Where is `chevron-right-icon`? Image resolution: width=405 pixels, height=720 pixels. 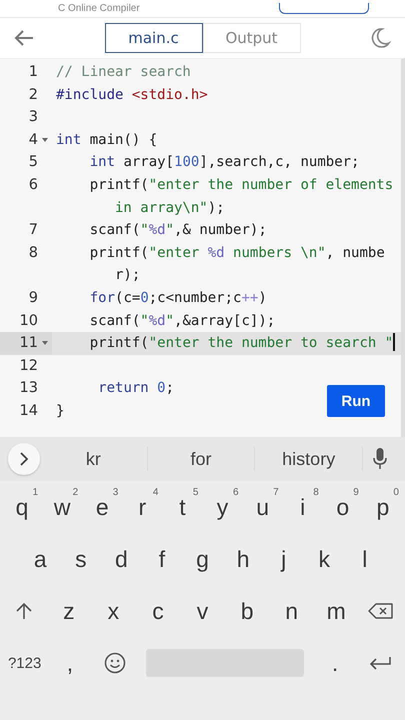
chevron-right-icon is located at coordinates (24, 459).